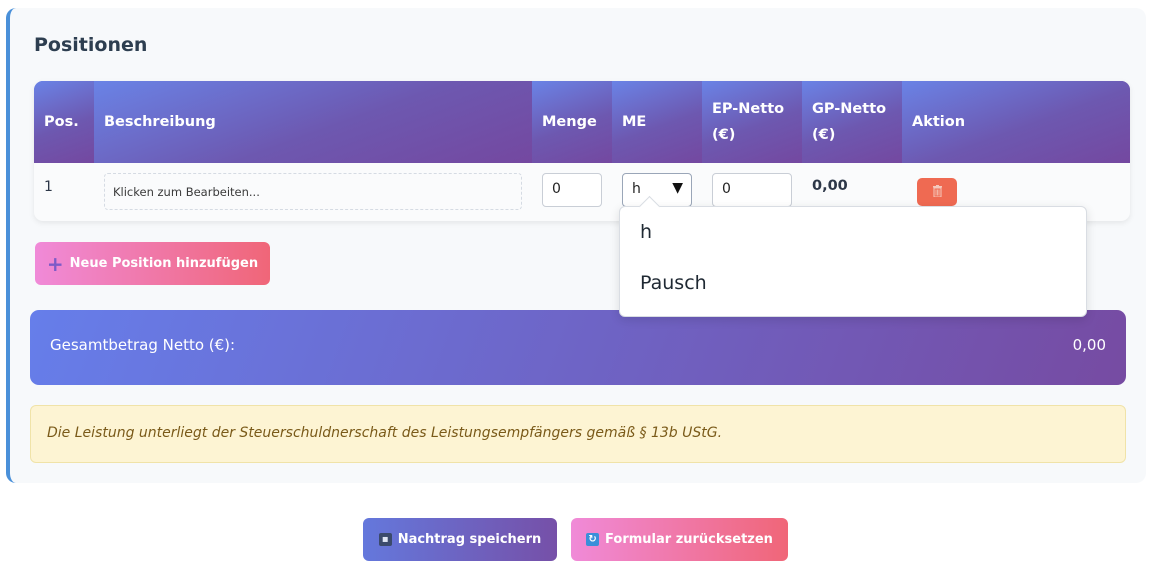  I want to click on unit-select-value: h, so click(636, 189).